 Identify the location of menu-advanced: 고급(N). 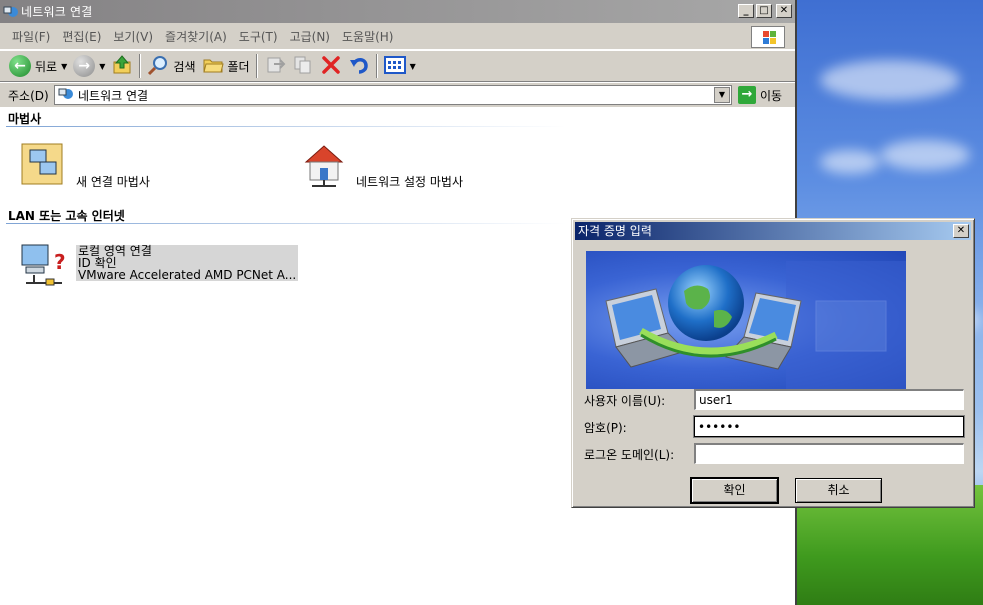
(310, 36).